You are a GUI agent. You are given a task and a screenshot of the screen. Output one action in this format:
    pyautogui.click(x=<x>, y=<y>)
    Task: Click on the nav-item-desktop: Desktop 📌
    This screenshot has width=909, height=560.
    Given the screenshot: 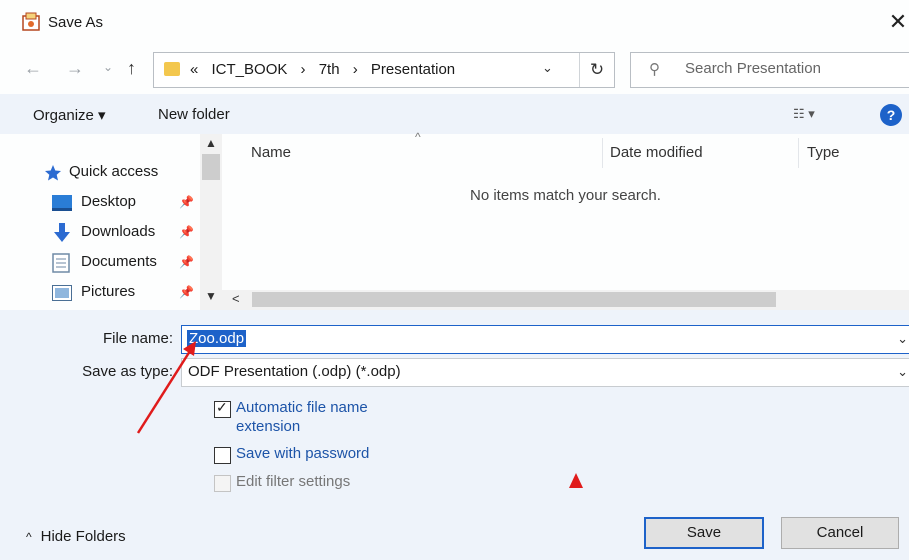 What is the action you would take?
    pyautogui.click(x=126, y=203)
    